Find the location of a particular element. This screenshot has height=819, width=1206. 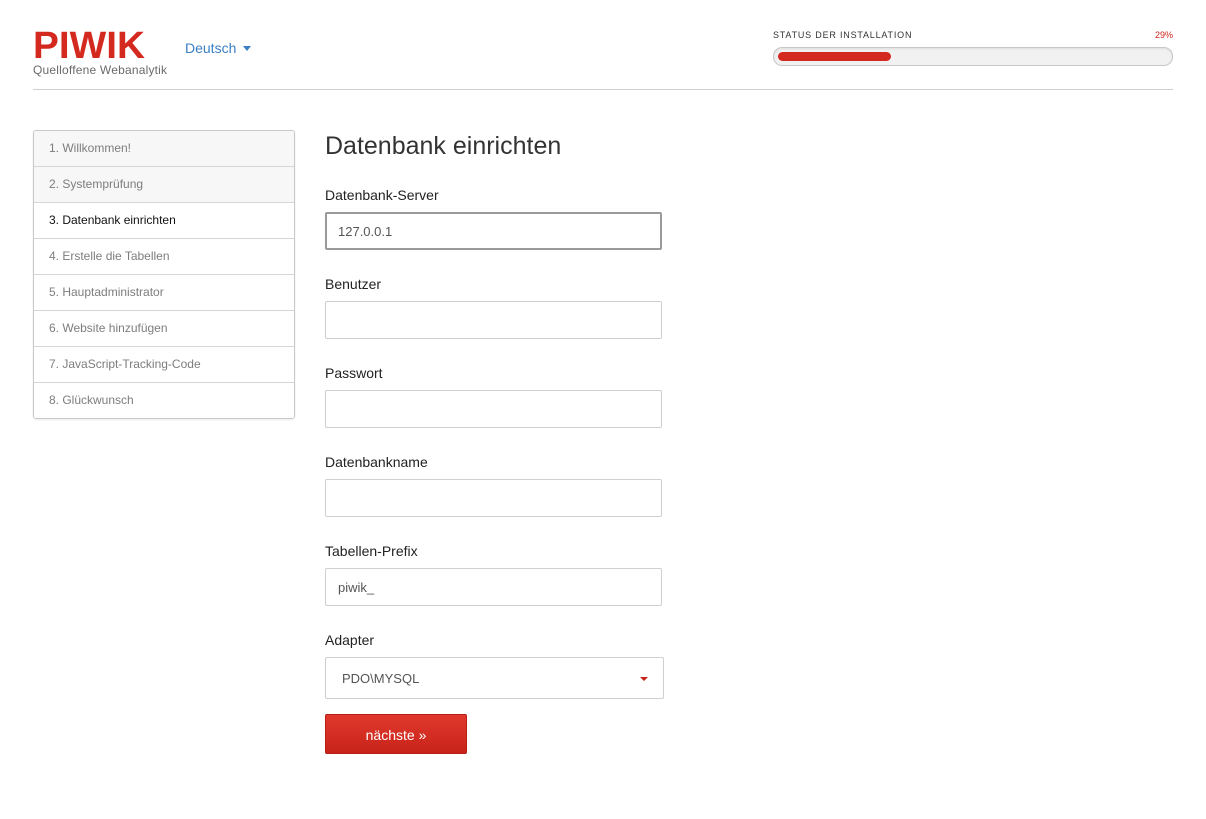

password-label: Passwort is located at coordinates (354, 373).